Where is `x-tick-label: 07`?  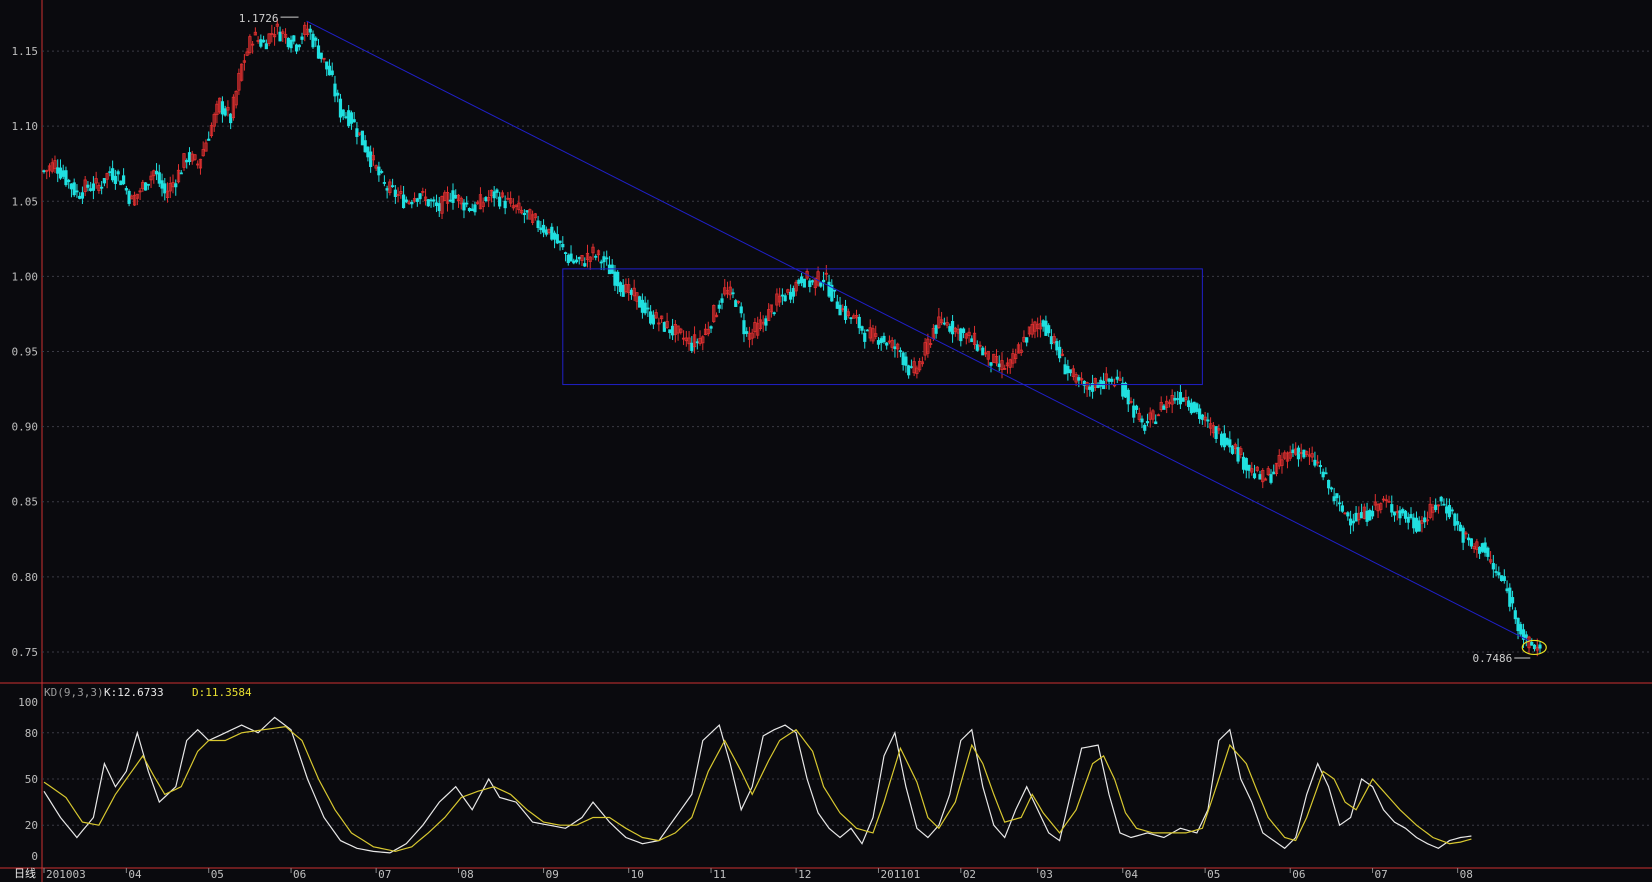
x-tick-label: 07 is located at coordinates (384, 874).